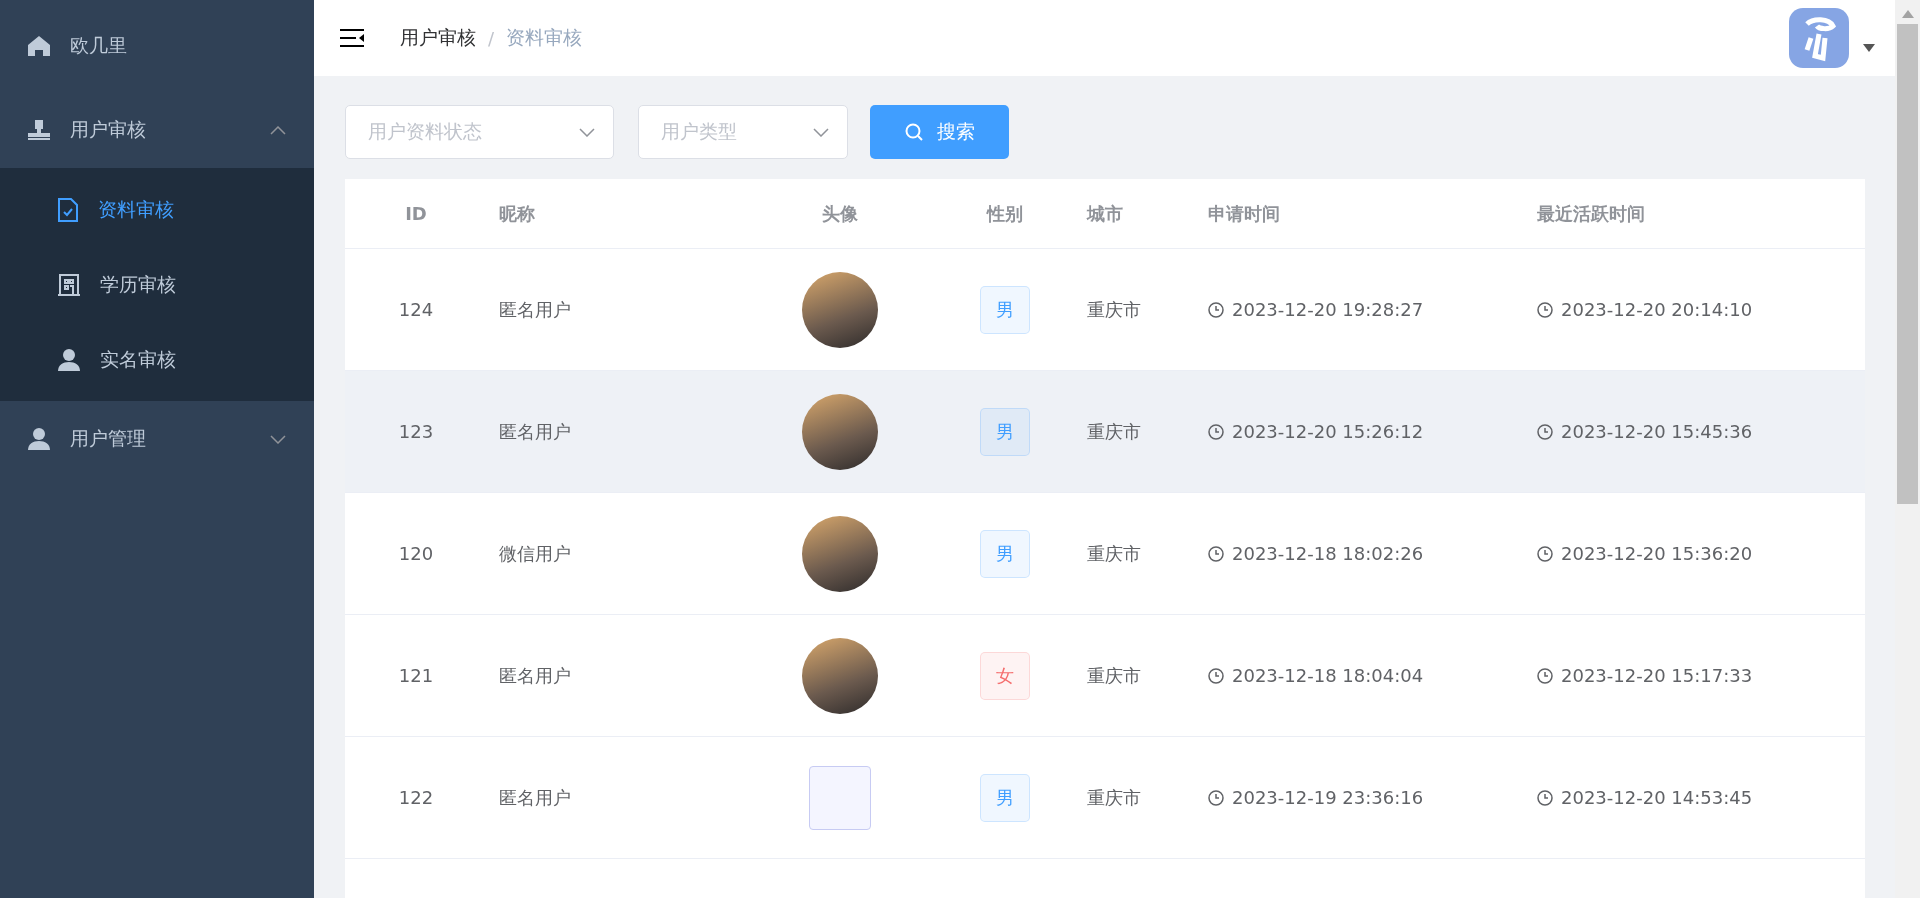 Image resolution: width=1920 pixels, height=898 pixels. I want to click on table-cell: 121, so click(416, 675).